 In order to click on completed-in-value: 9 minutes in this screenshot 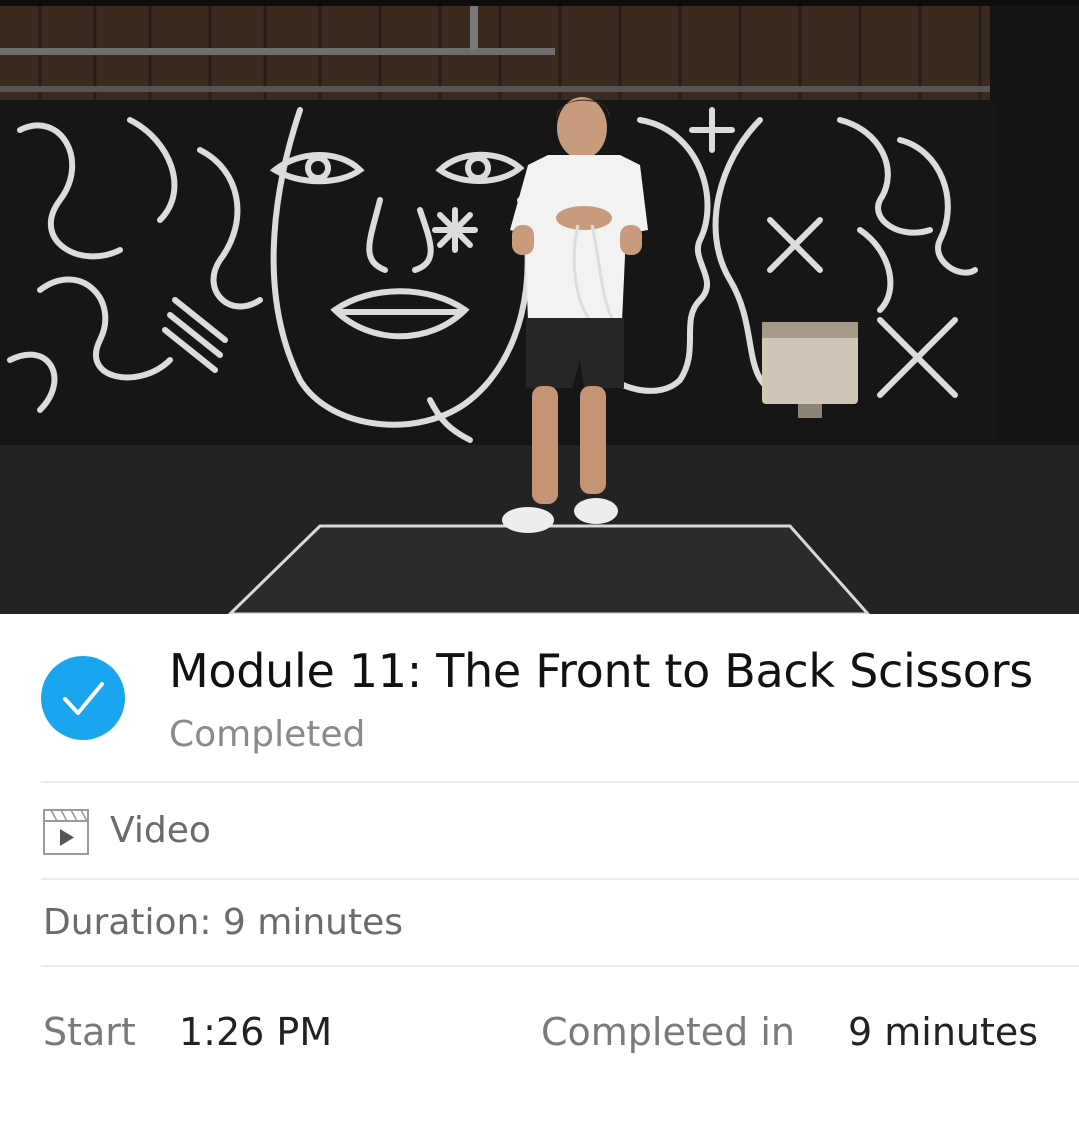, I will do `click(943, 1032)`.